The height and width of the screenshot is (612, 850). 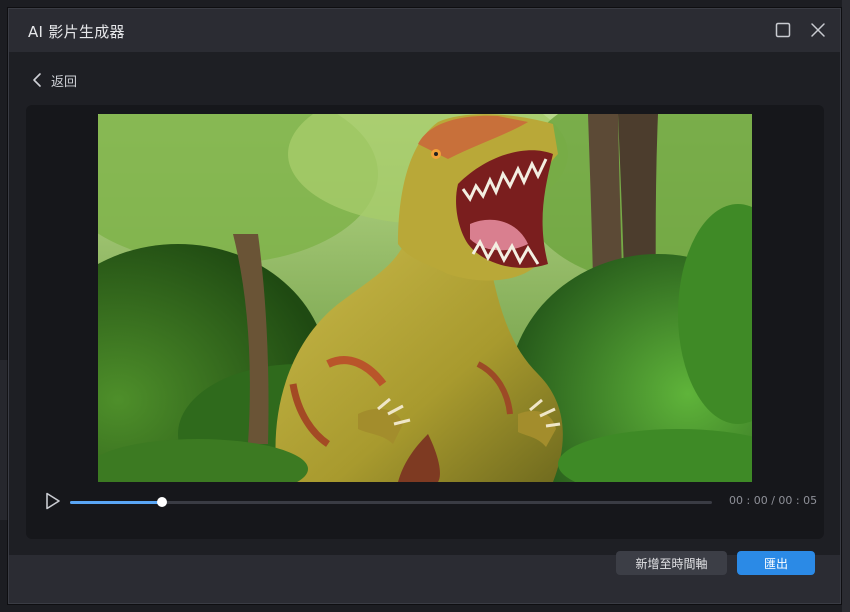 What do you see at coordinates (162, 502) in the screenshot?
I see `progress-handle` at bounding box center [162, 502].